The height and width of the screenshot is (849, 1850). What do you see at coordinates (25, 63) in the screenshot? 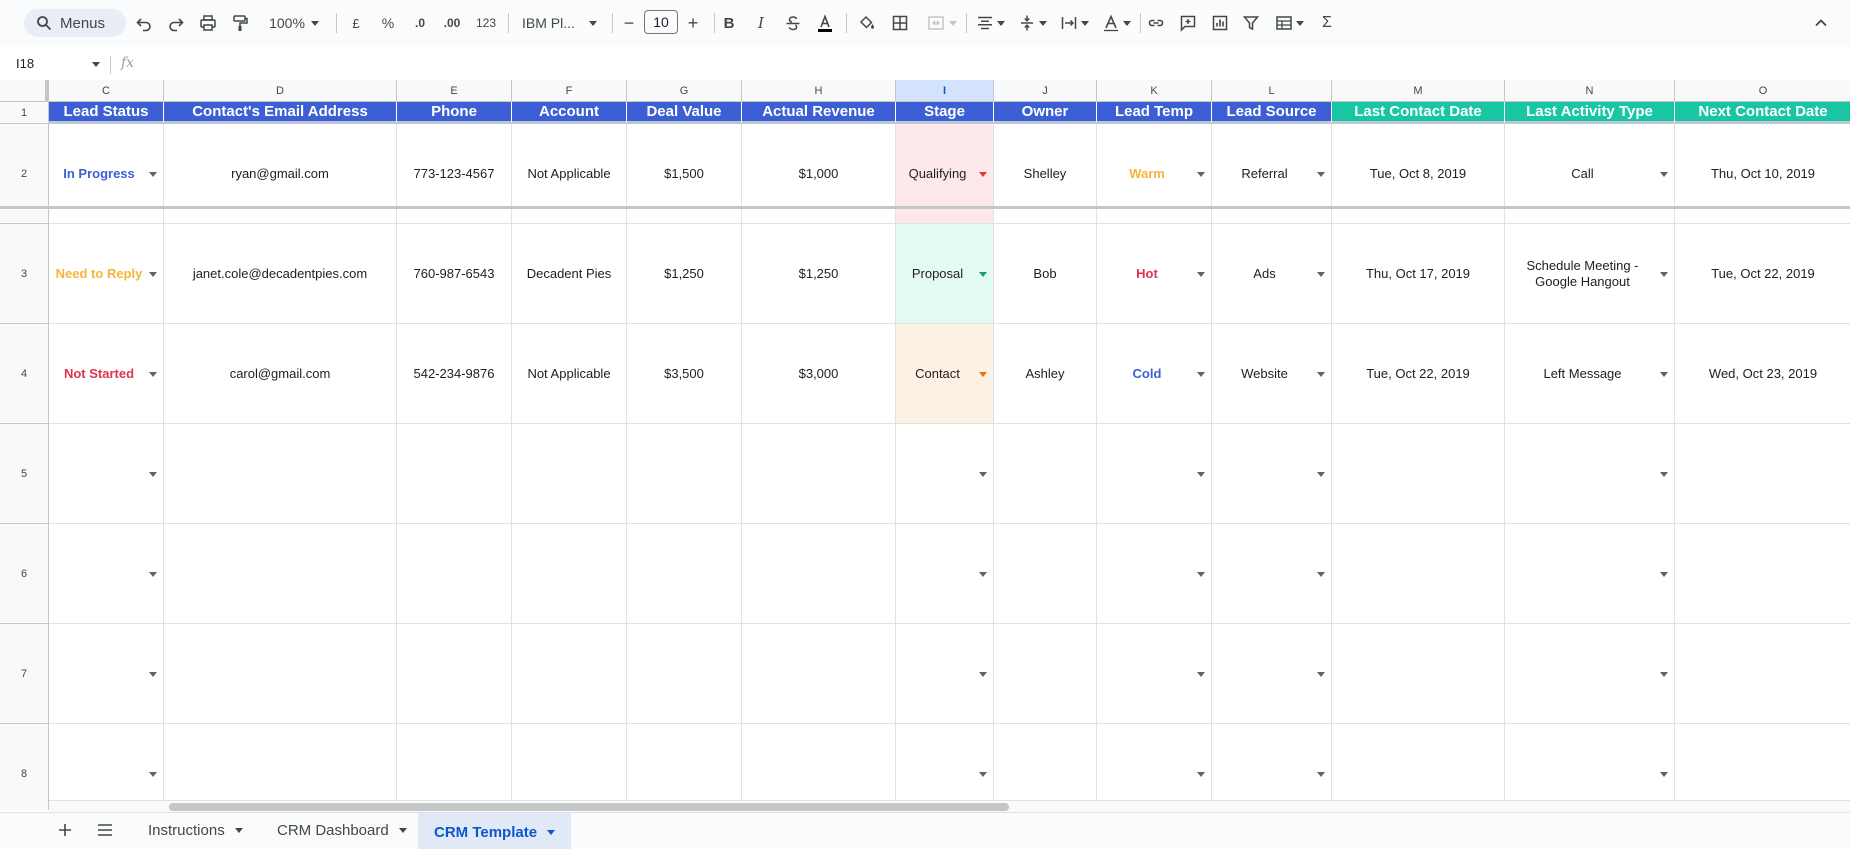
I see `name-box: I18` at bounding box center [25, 63].